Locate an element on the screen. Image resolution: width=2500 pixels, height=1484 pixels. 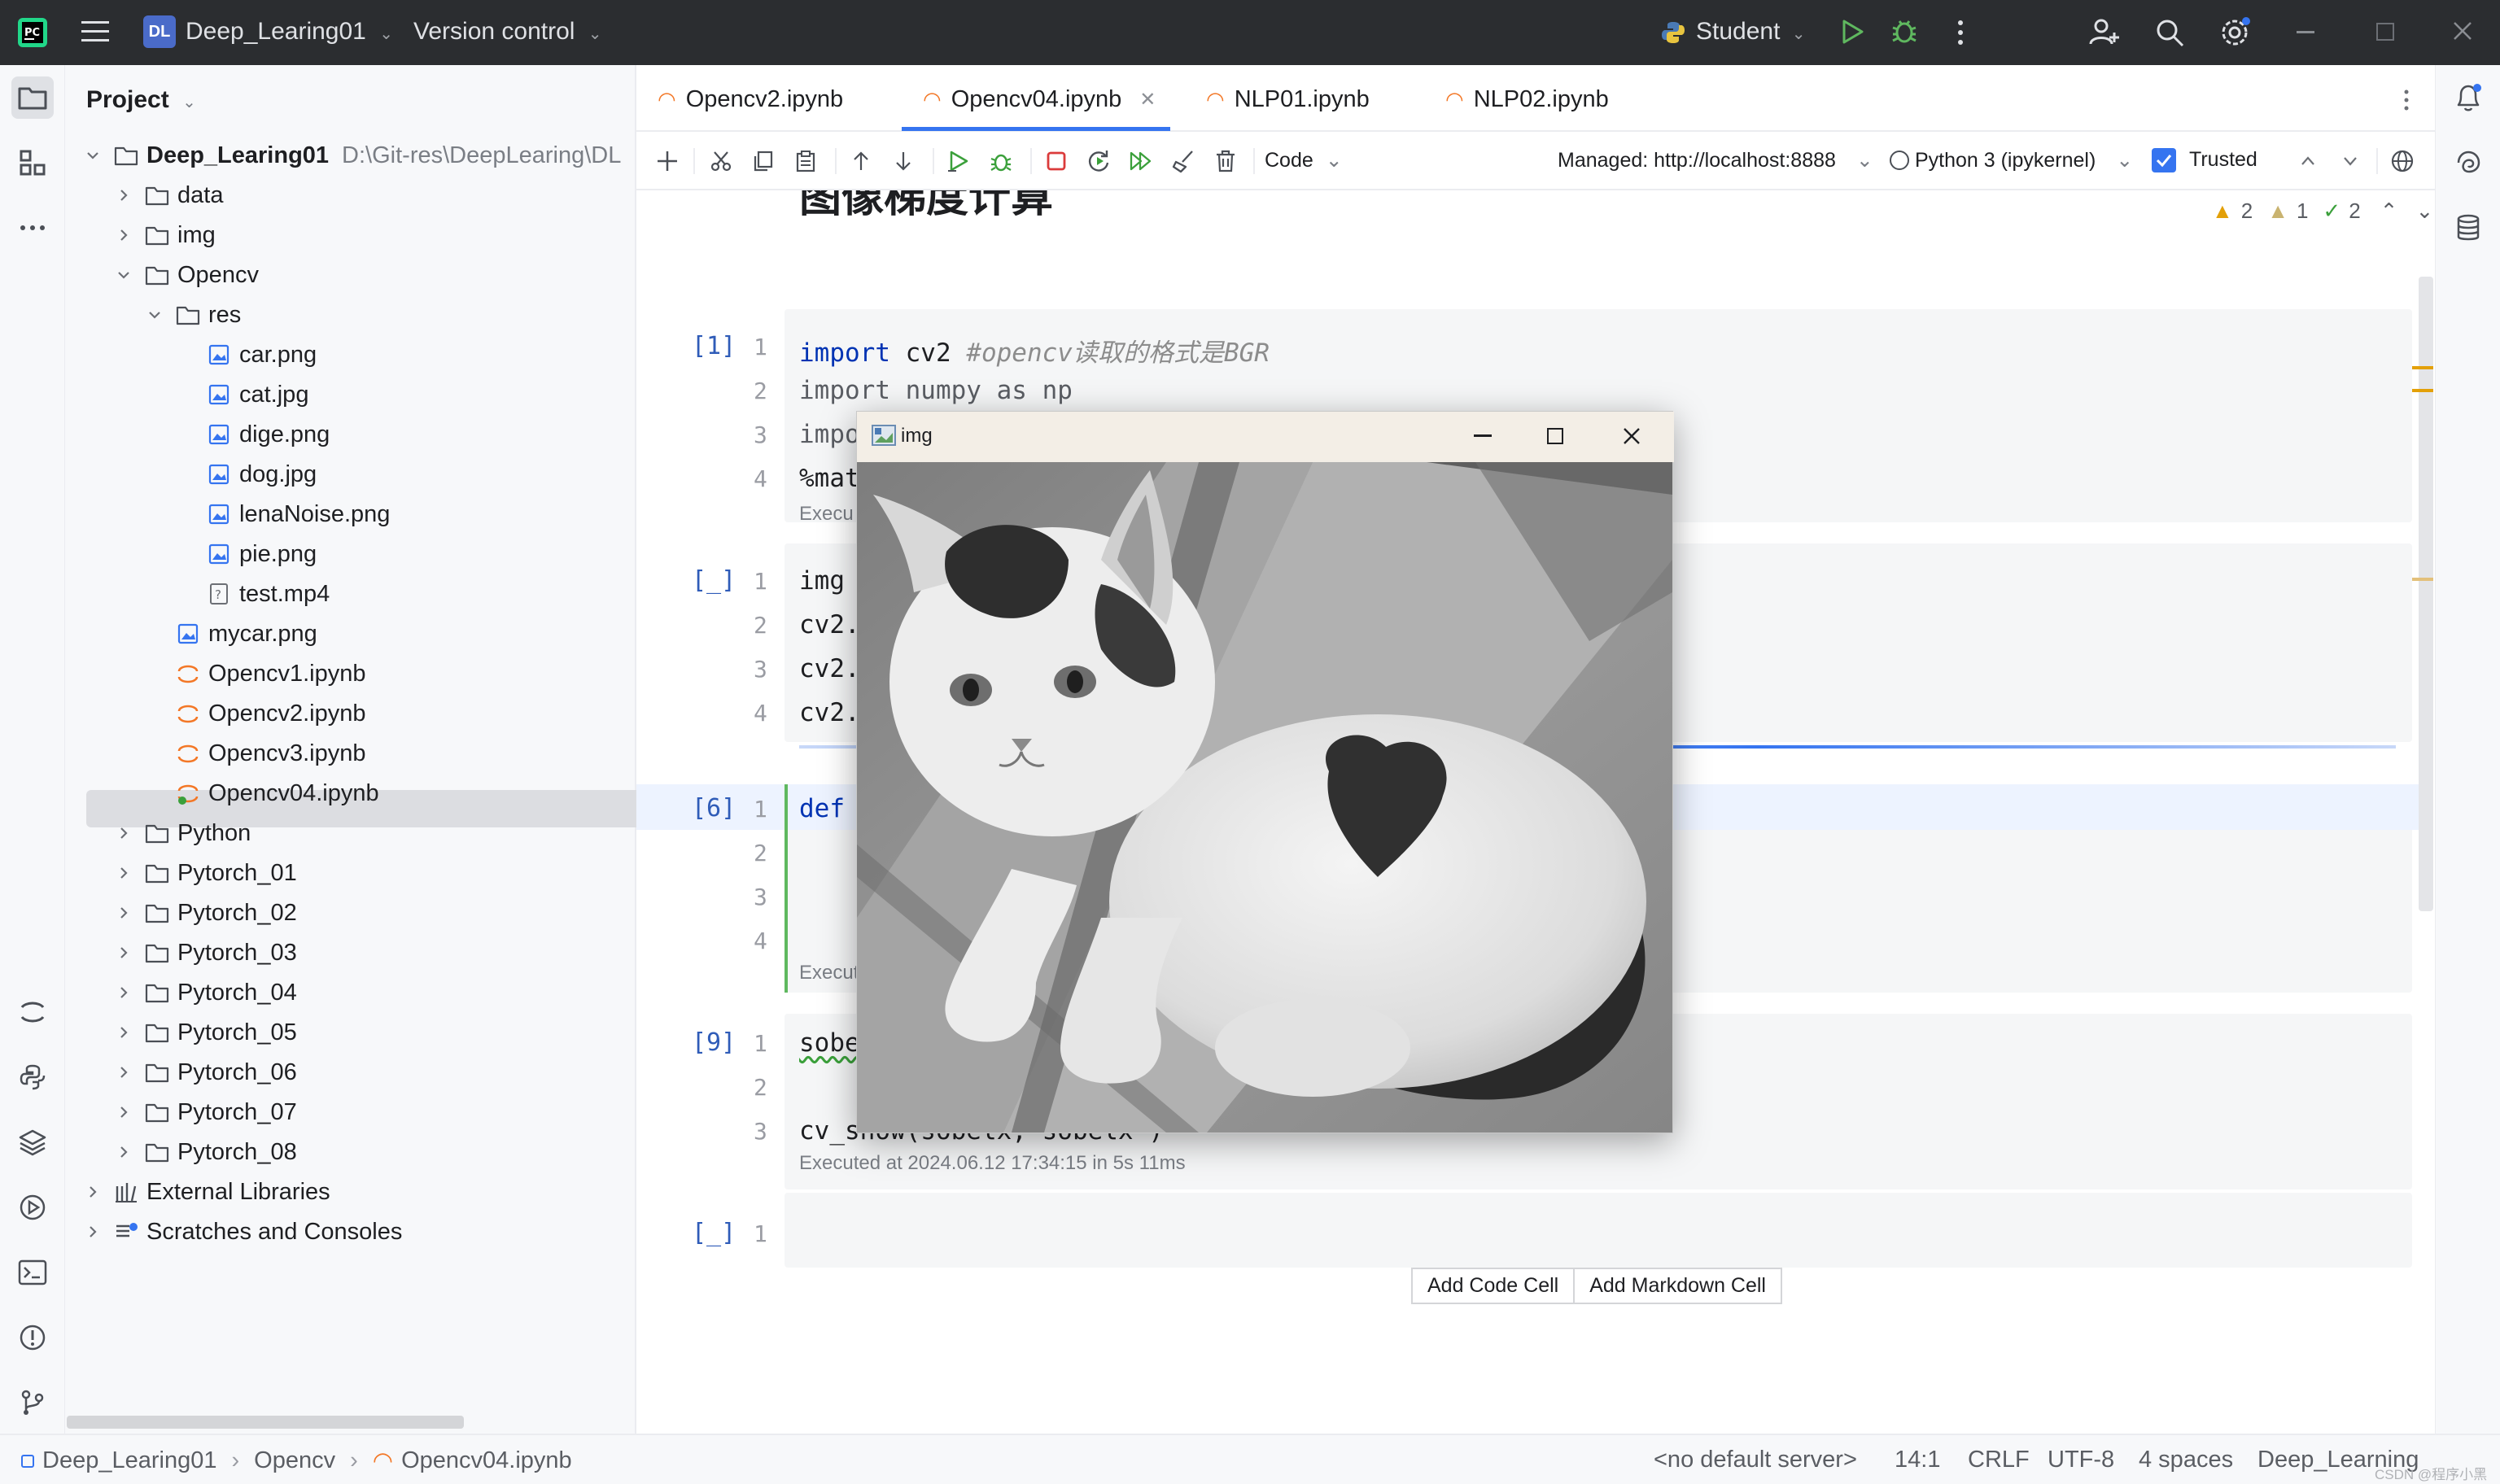
tree-item: Pytorch_04 is located at coordinates (205, 993).